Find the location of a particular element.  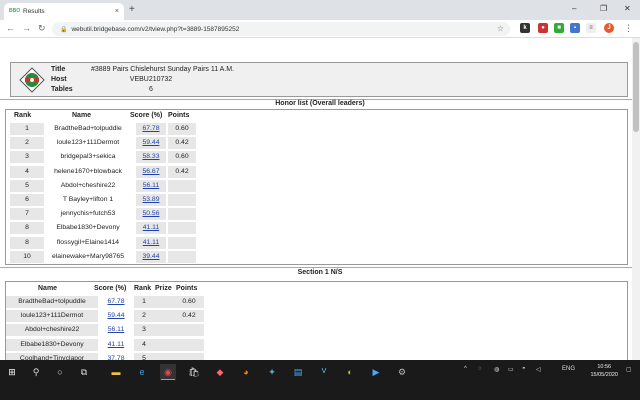

browser-tab: BBO Results × is located at coordinates (64, 11).